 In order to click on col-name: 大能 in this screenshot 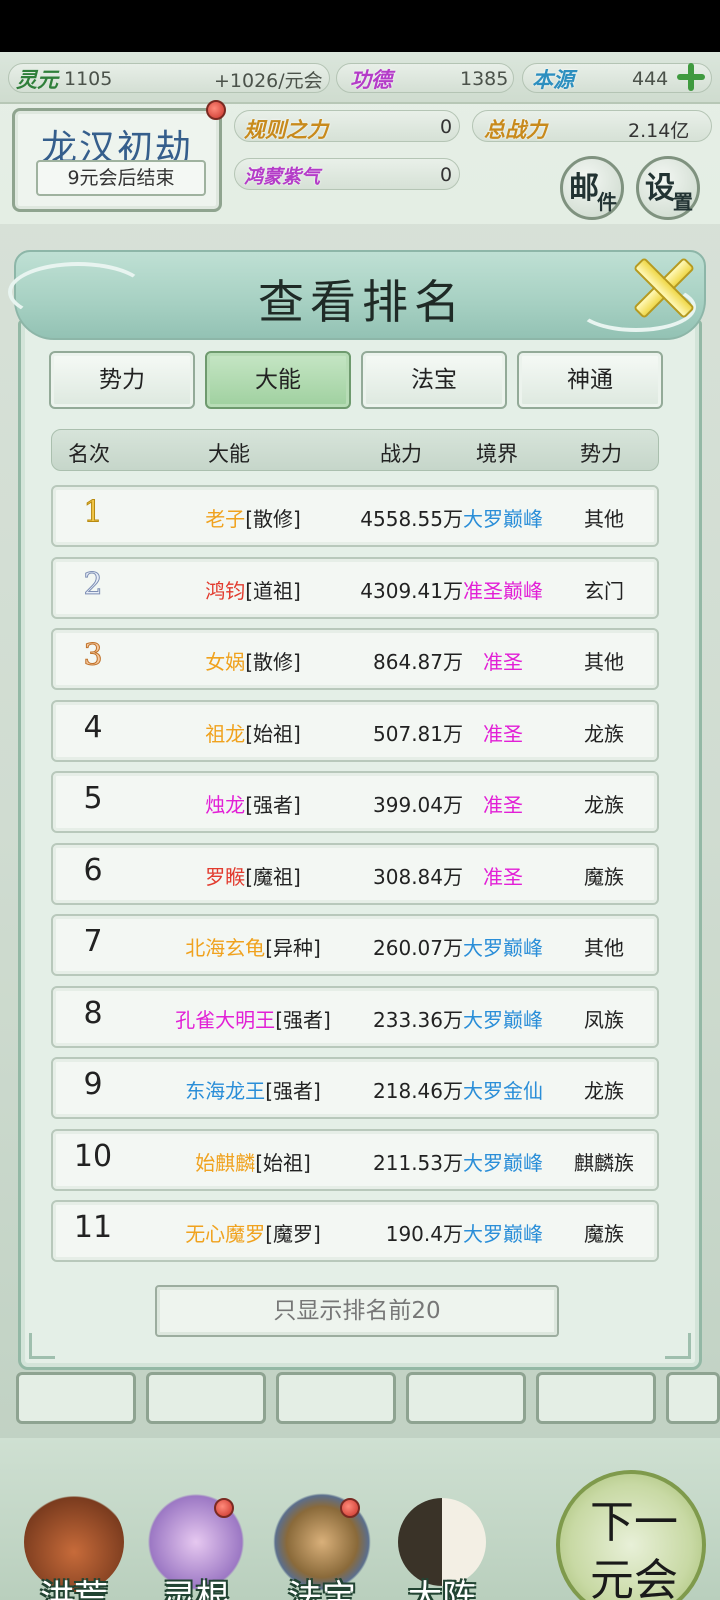, I will do `click(229, 454)`.